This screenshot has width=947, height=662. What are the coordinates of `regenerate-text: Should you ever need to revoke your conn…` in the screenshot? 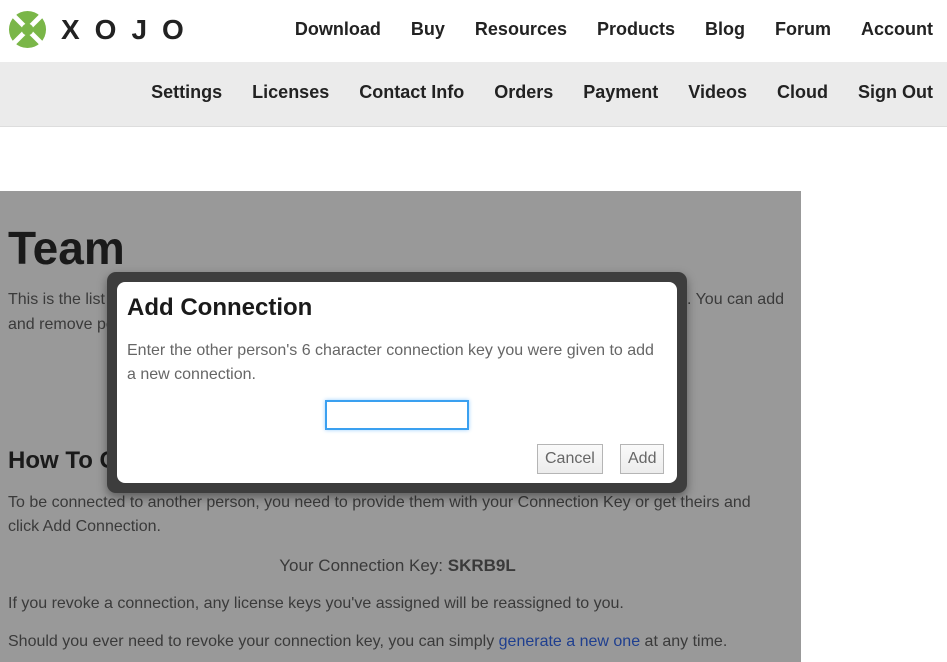 It's located at (367, 642).